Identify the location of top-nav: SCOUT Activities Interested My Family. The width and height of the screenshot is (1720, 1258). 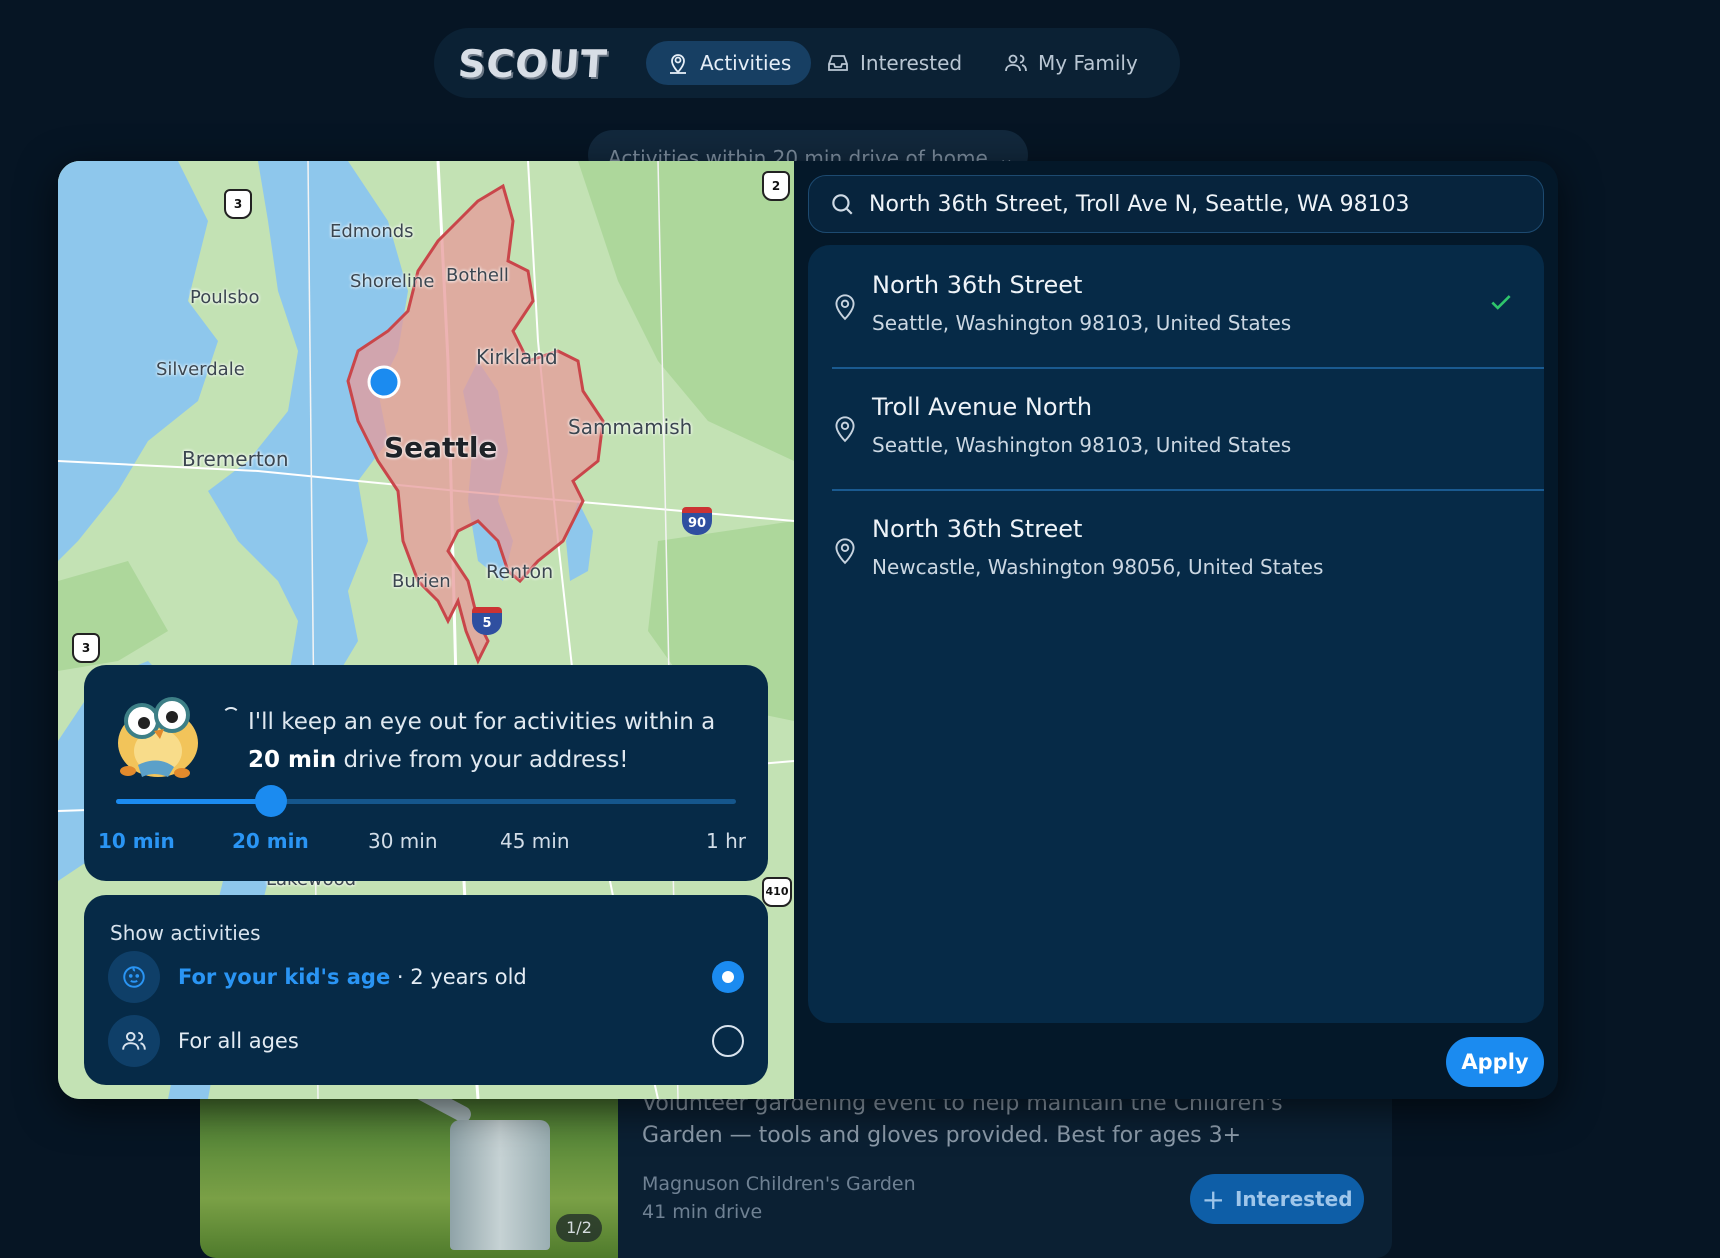
(807, 63).